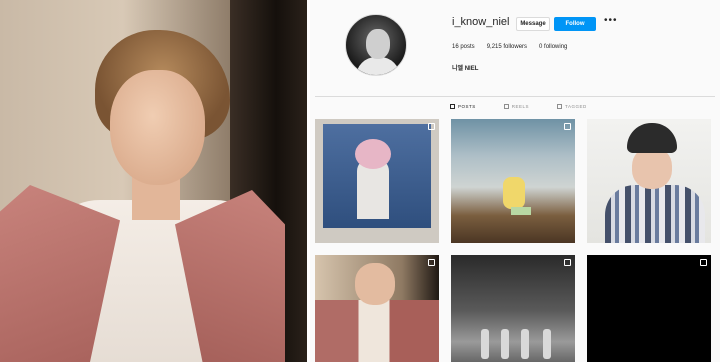 The height and width of the screenshot is (362, 720). I want to click on figure-legs, so click(521, 211).